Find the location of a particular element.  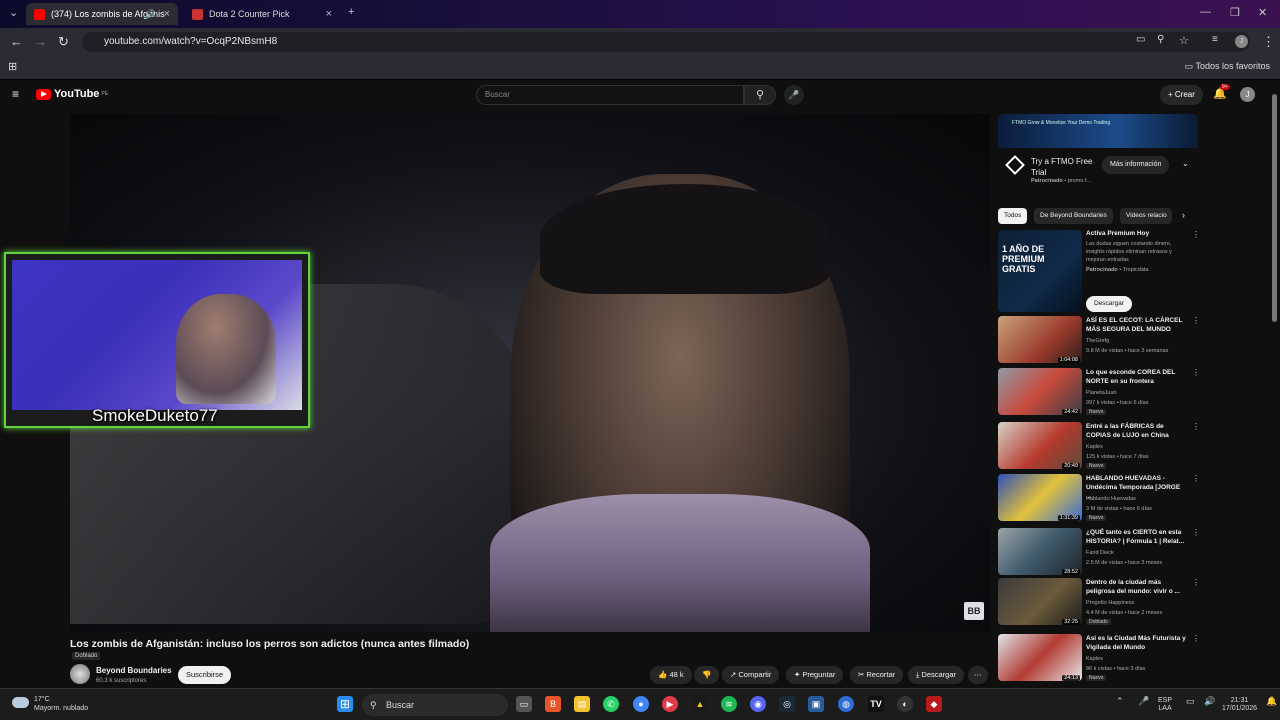

chevron-down-icon: ⌄ is located at coordinates (1185, 163).